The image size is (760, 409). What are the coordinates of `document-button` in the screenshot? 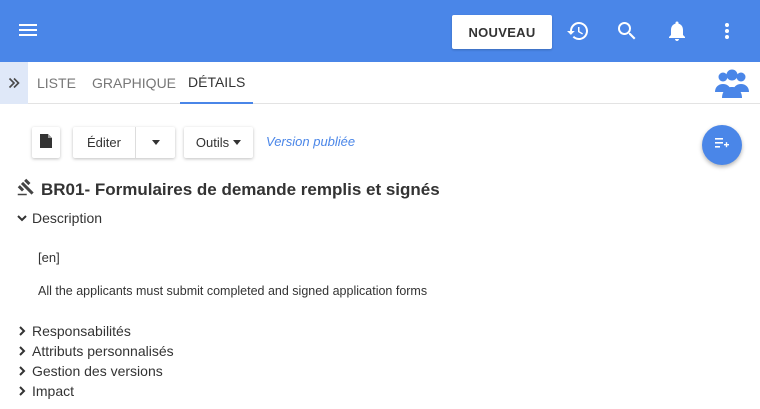 It's located at (46, 142).